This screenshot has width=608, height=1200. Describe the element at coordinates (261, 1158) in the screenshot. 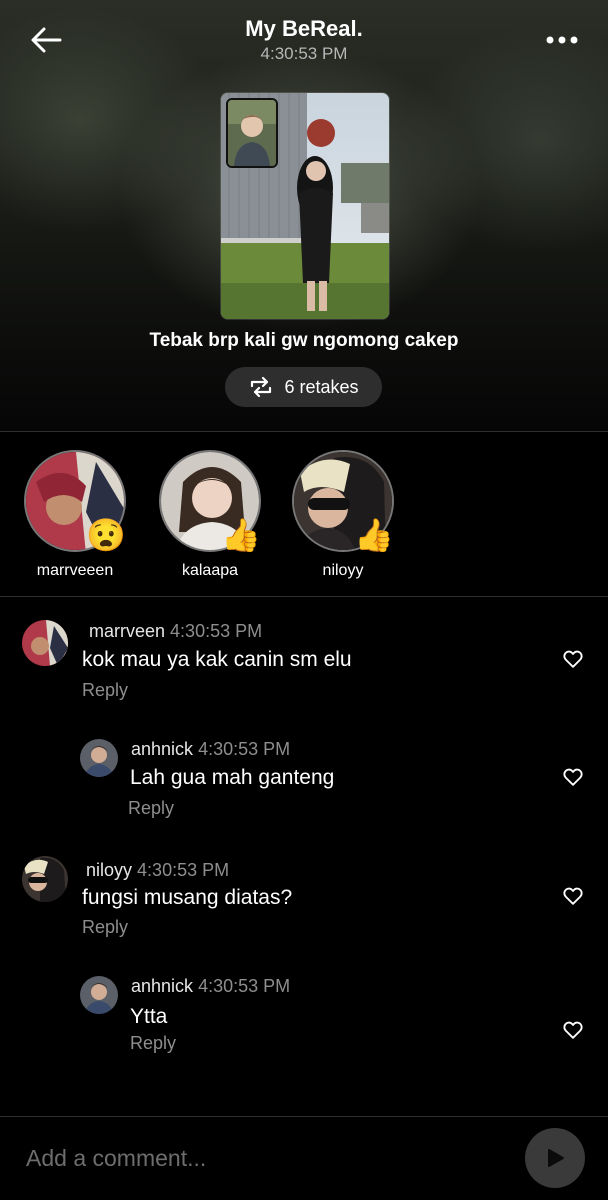

I see `comment-input` at that location.